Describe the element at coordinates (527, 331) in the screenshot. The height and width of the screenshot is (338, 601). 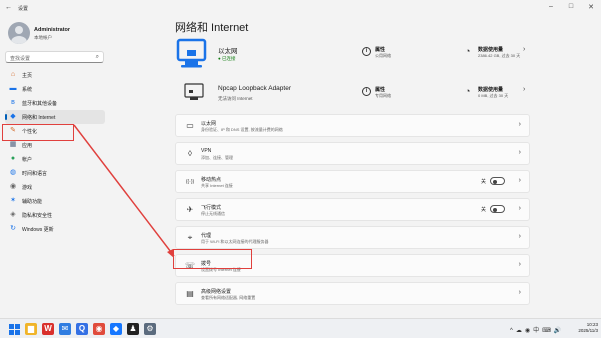
I see `tray-symbol: ◉` at that location.